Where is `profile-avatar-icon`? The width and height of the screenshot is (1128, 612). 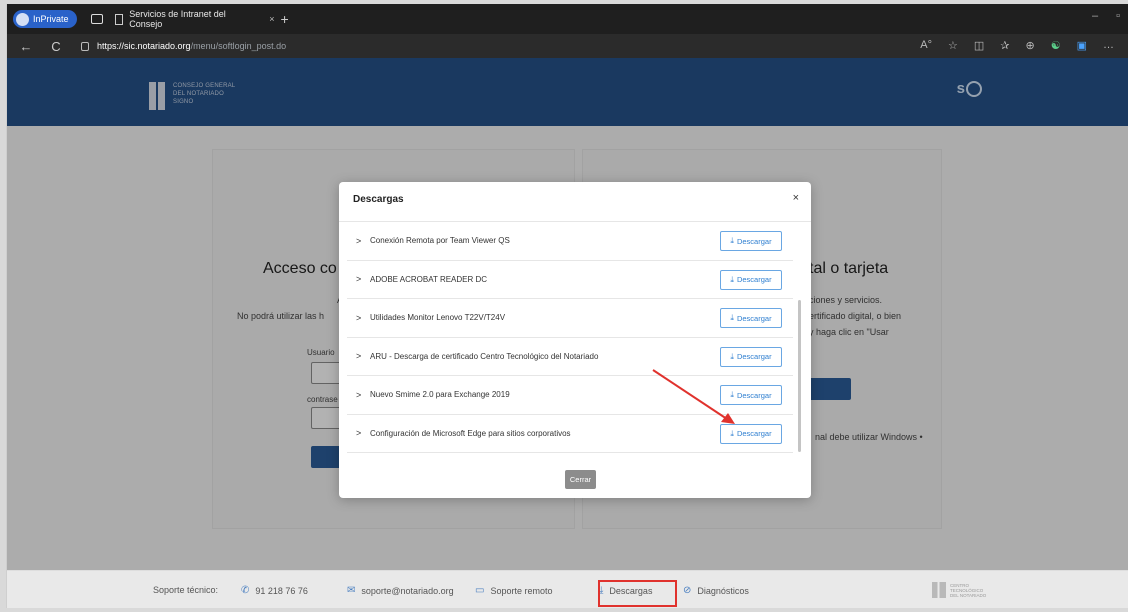 profile-avatar-icon is located at coordinates (22, 19).